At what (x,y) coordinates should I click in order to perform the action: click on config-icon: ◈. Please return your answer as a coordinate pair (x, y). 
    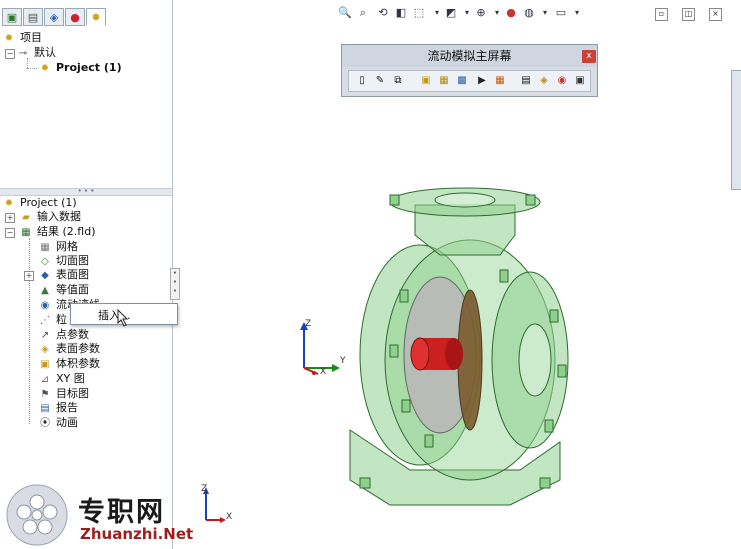
    Looking at the image, I should click on (54, 17).